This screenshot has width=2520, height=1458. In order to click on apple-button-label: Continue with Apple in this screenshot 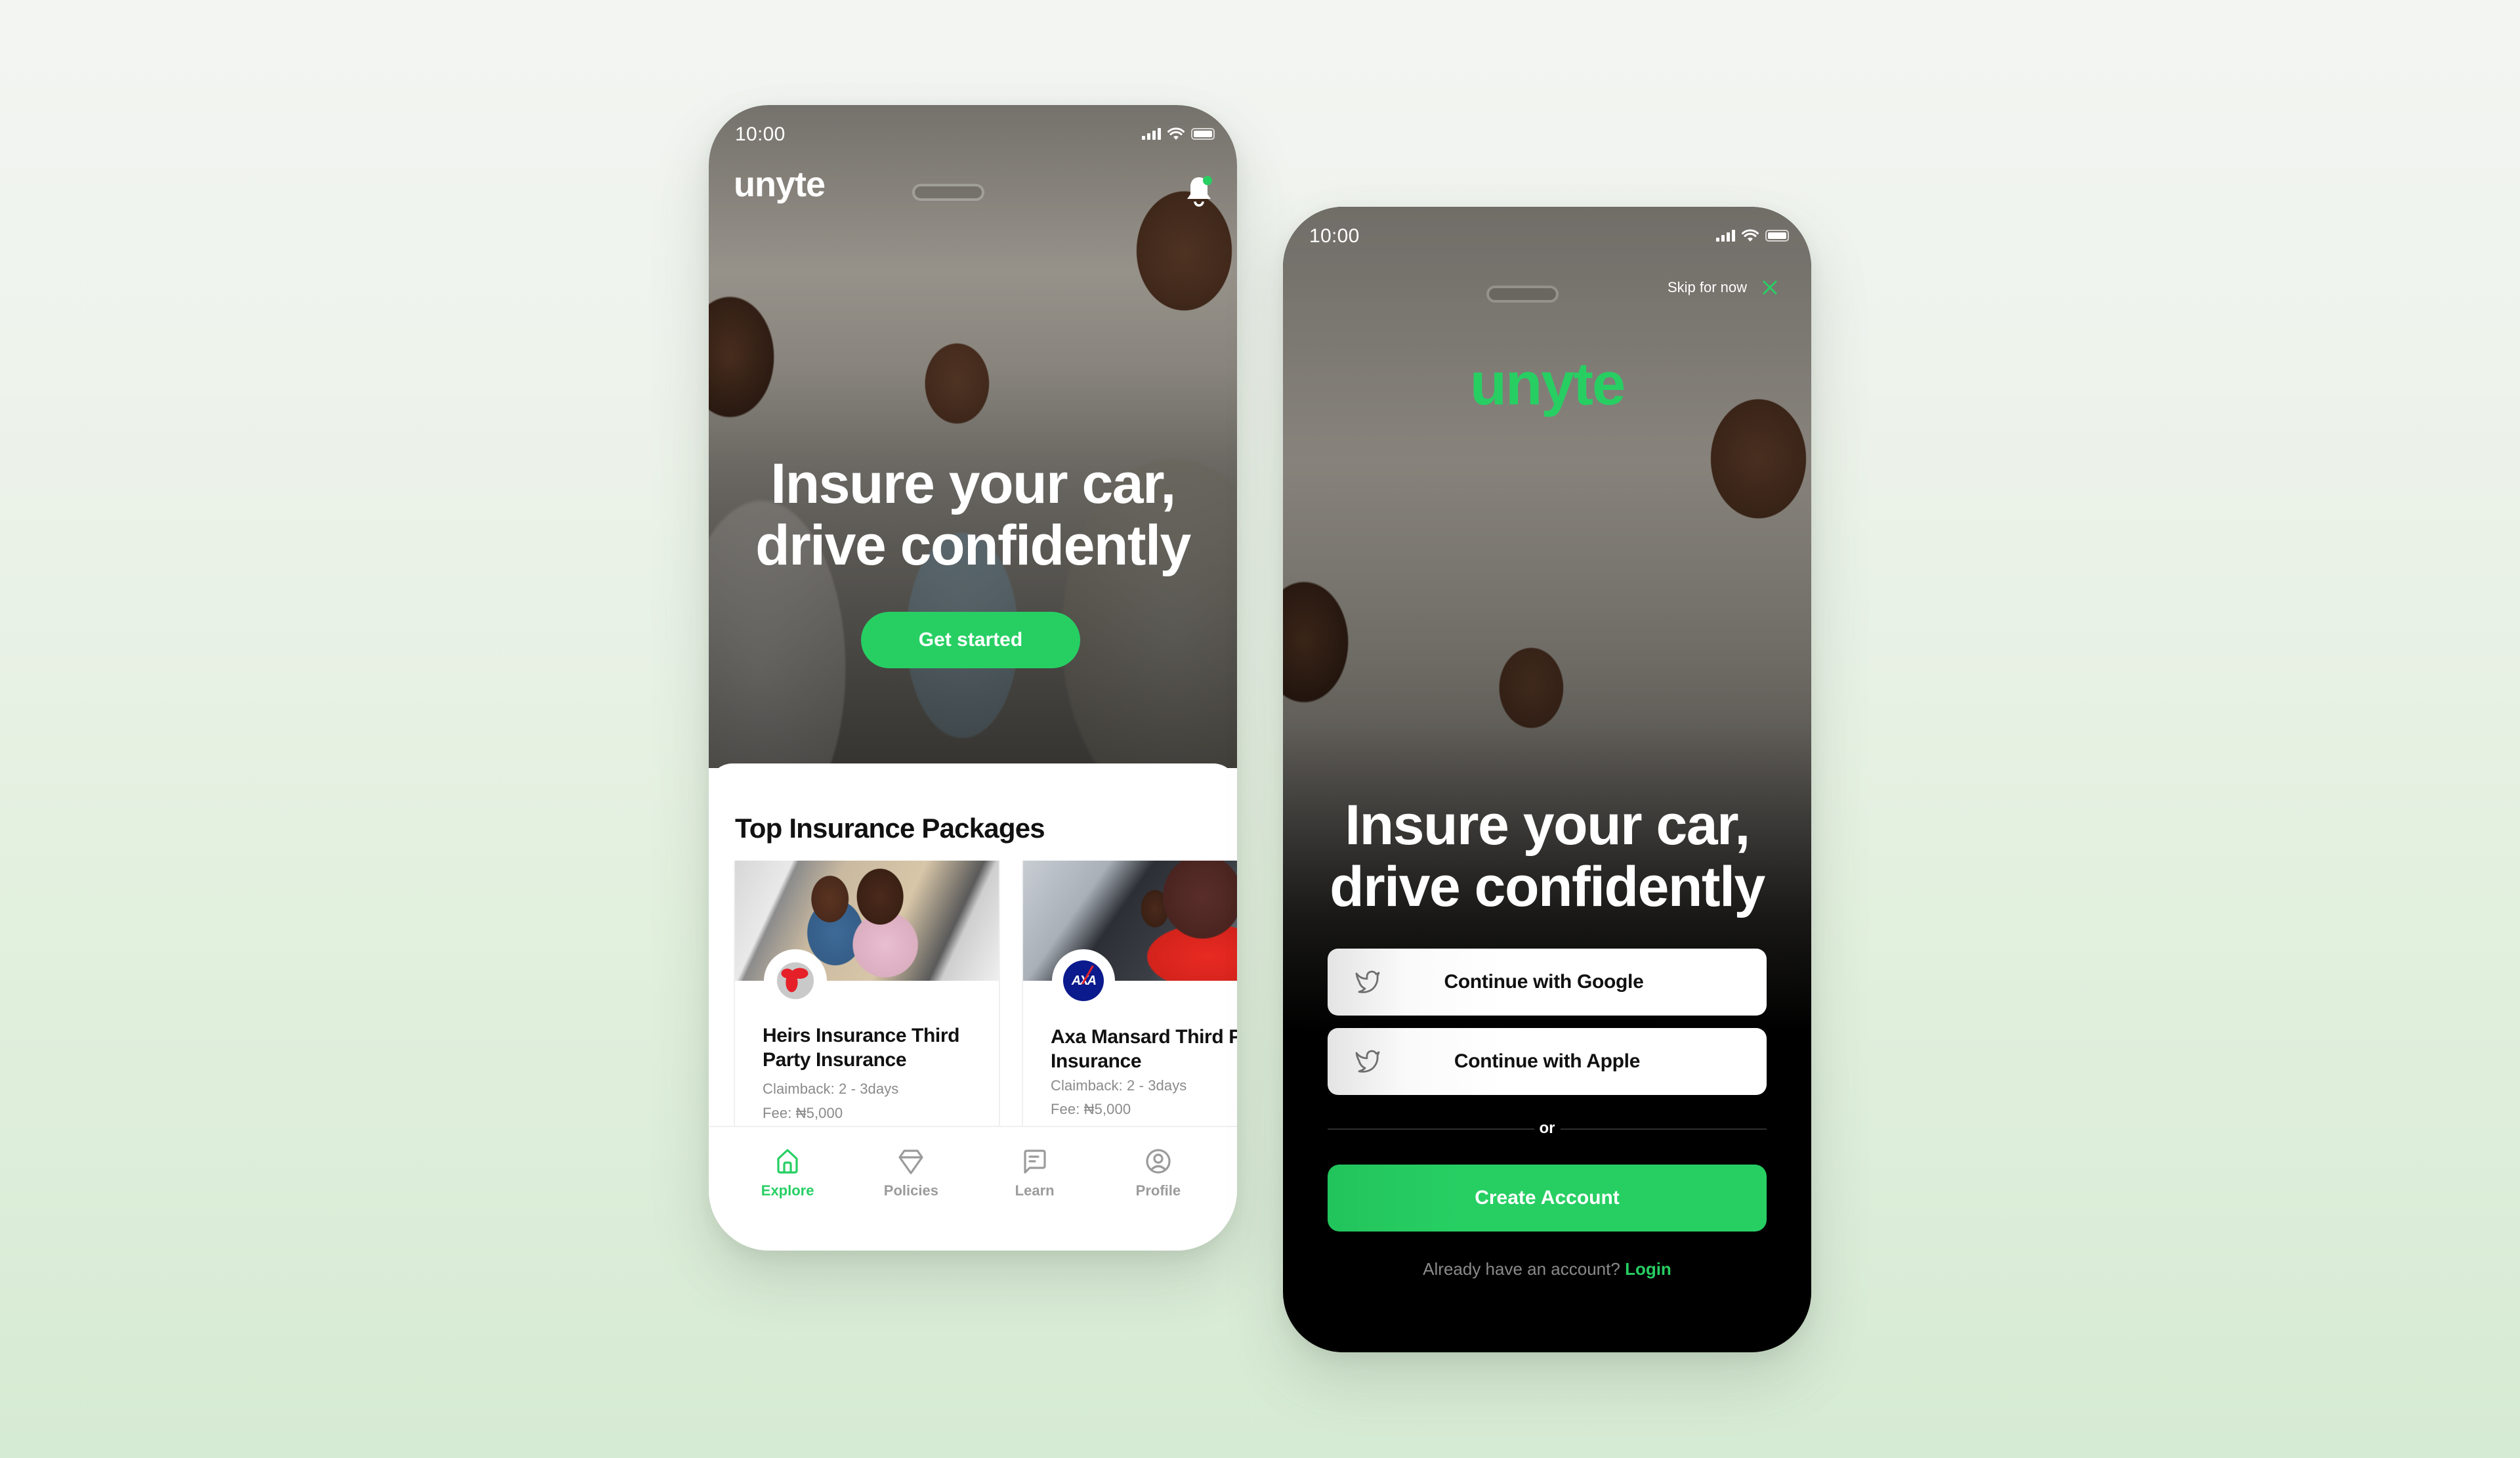, I will do `click(1547, 1061)`.